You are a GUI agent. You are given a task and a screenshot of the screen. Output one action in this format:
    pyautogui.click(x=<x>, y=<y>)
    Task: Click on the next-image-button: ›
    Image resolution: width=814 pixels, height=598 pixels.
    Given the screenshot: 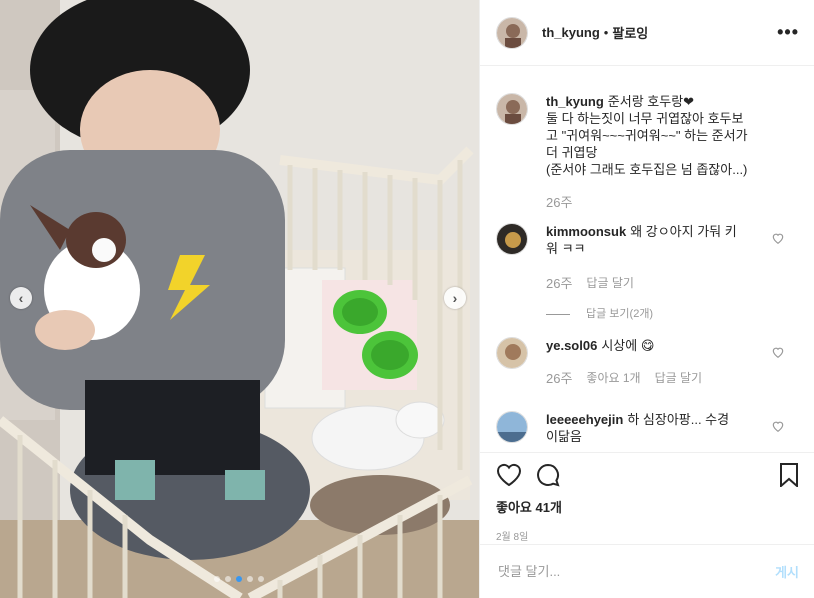 What is the action you would take?
    pyautogui.click(x=455, y=298)
    